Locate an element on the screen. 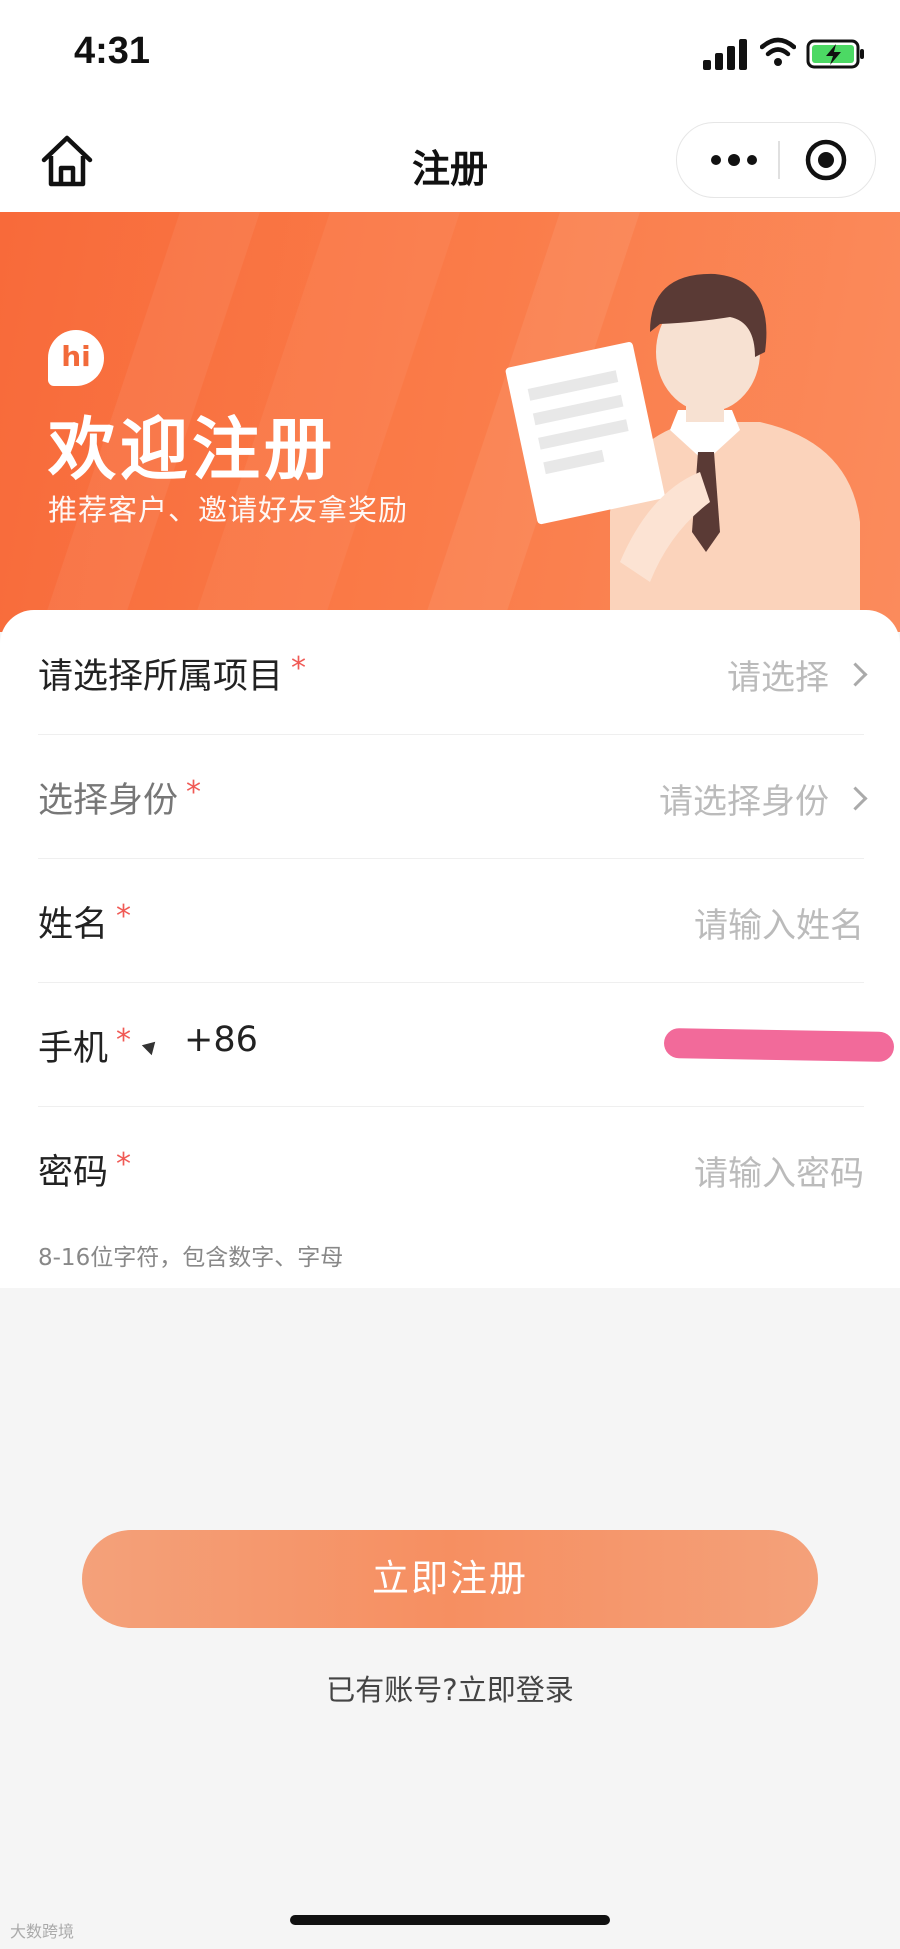  project-label: 请选择所属项目 * is located at coordinates (172, 674).